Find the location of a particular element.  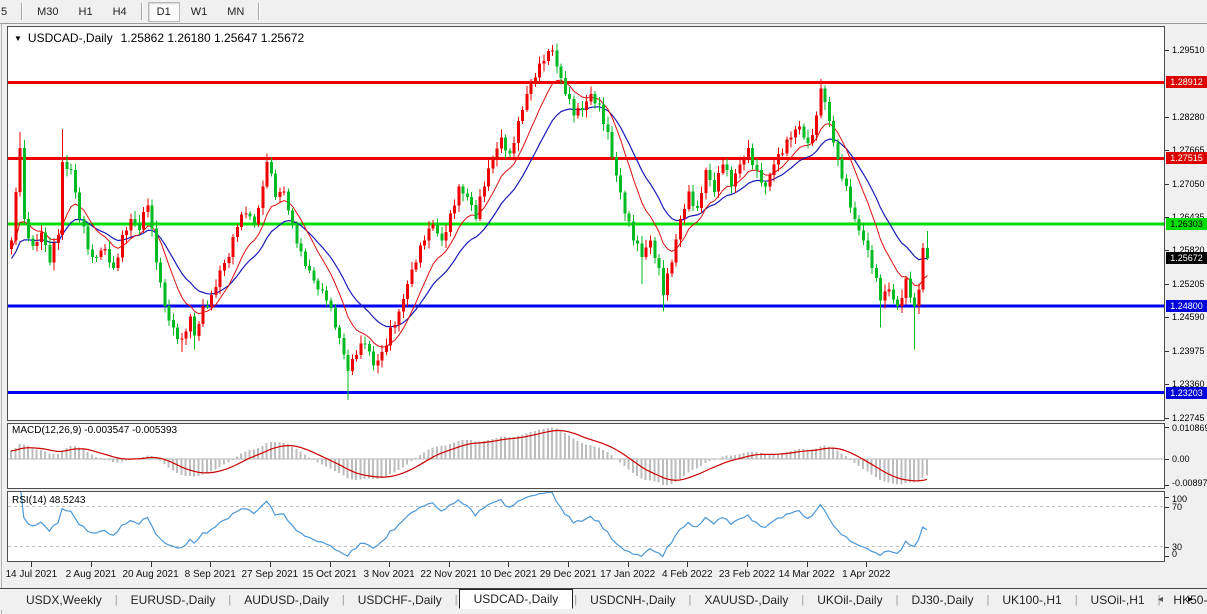

timeframe-button-m30: M30 is located at coordinates (47, 12).